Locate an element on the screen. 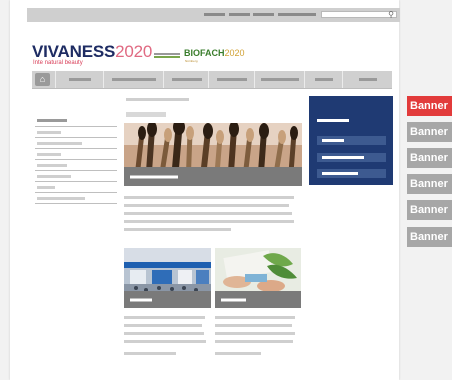  partner-year: 2020 is located at coordinates (234, 53).